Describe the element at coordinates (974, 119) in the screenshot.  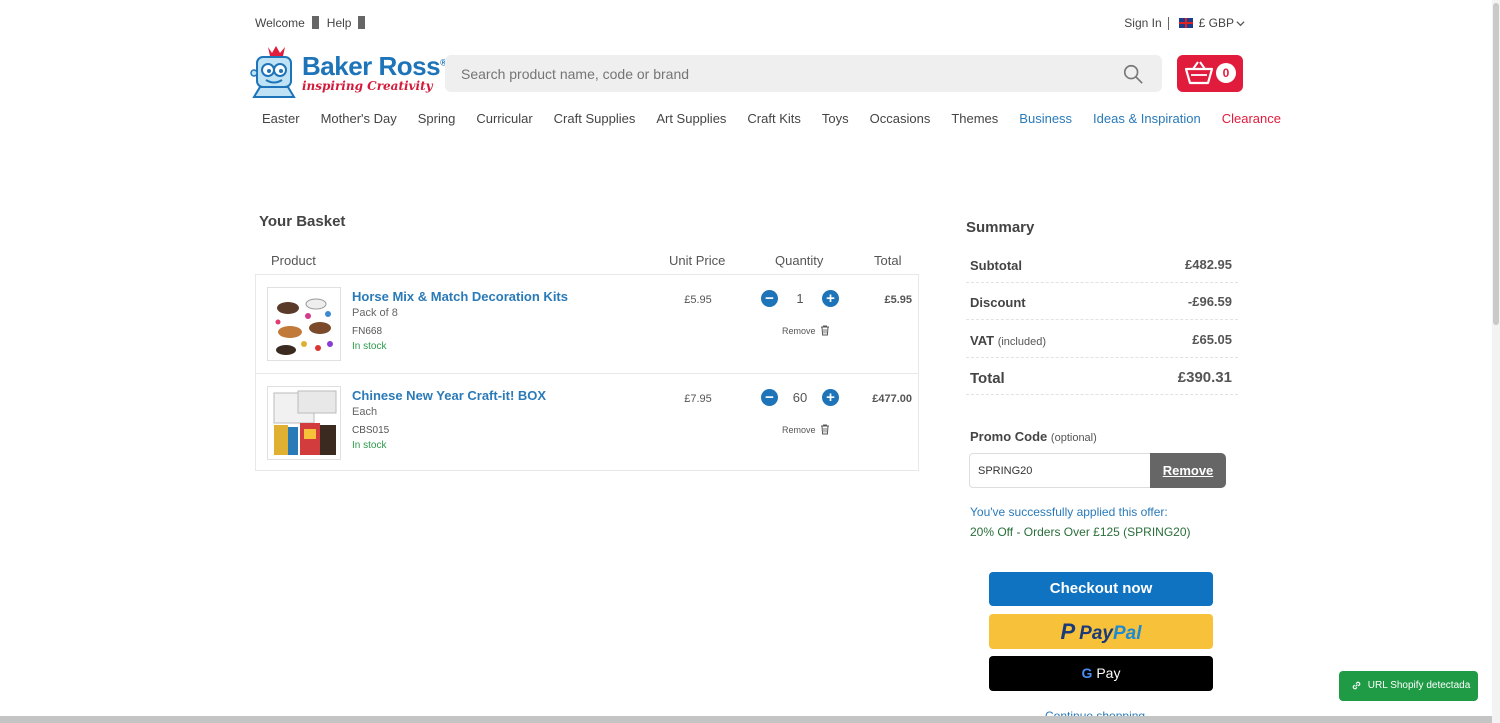
I see `nav-item-themes: Themes` at that location.